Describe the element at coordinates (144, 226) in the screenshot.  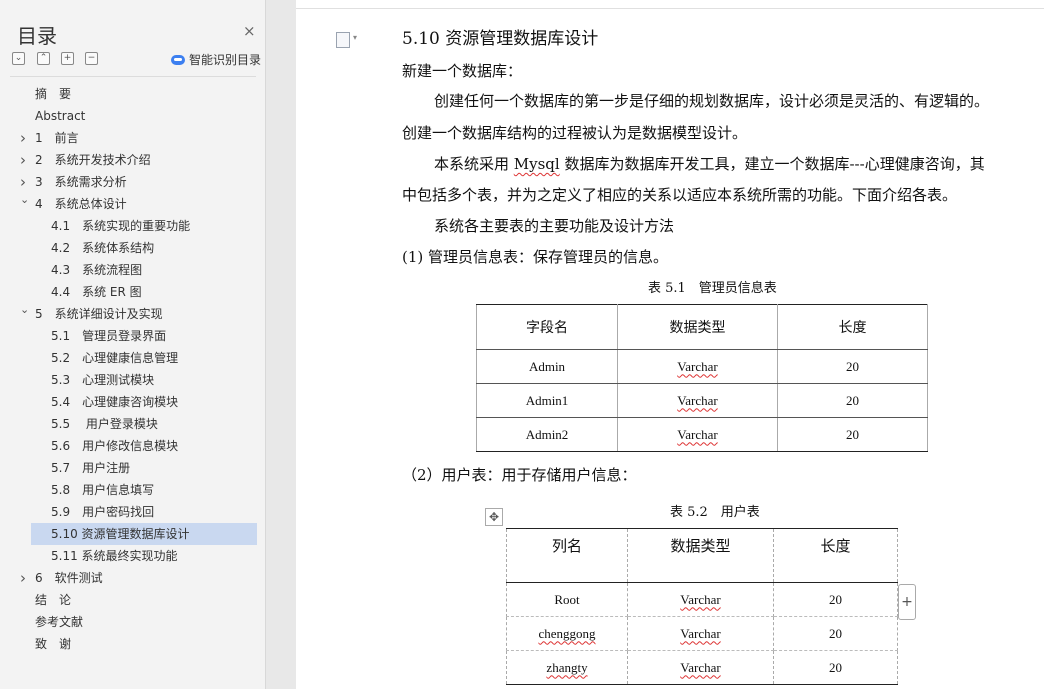
I see `toc-item: 4.1 系统实现的重要功能` at that location.